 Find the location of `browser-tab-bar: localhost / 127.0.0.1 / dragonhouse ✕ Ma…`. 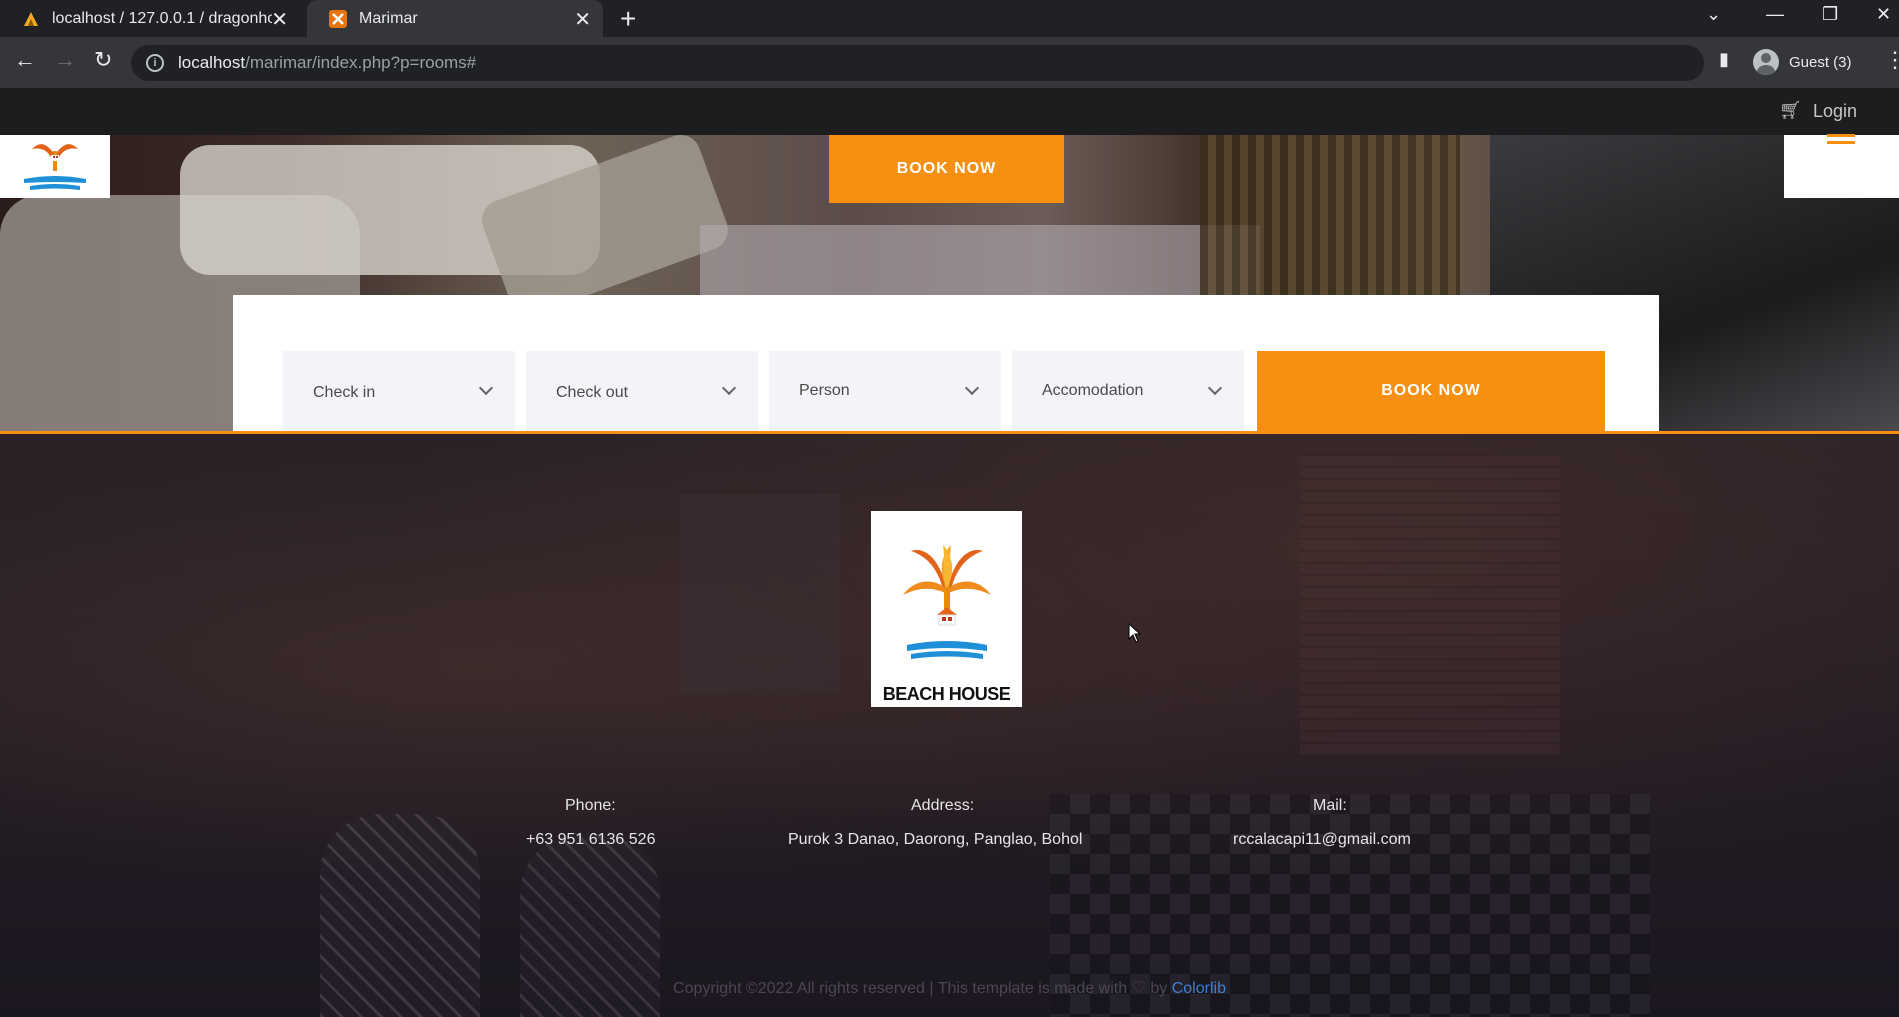

browser-tab-bar: localhost / 127.0.0.1 / dragonhouse ✕ Ma… is located at coordinates (949, 18).